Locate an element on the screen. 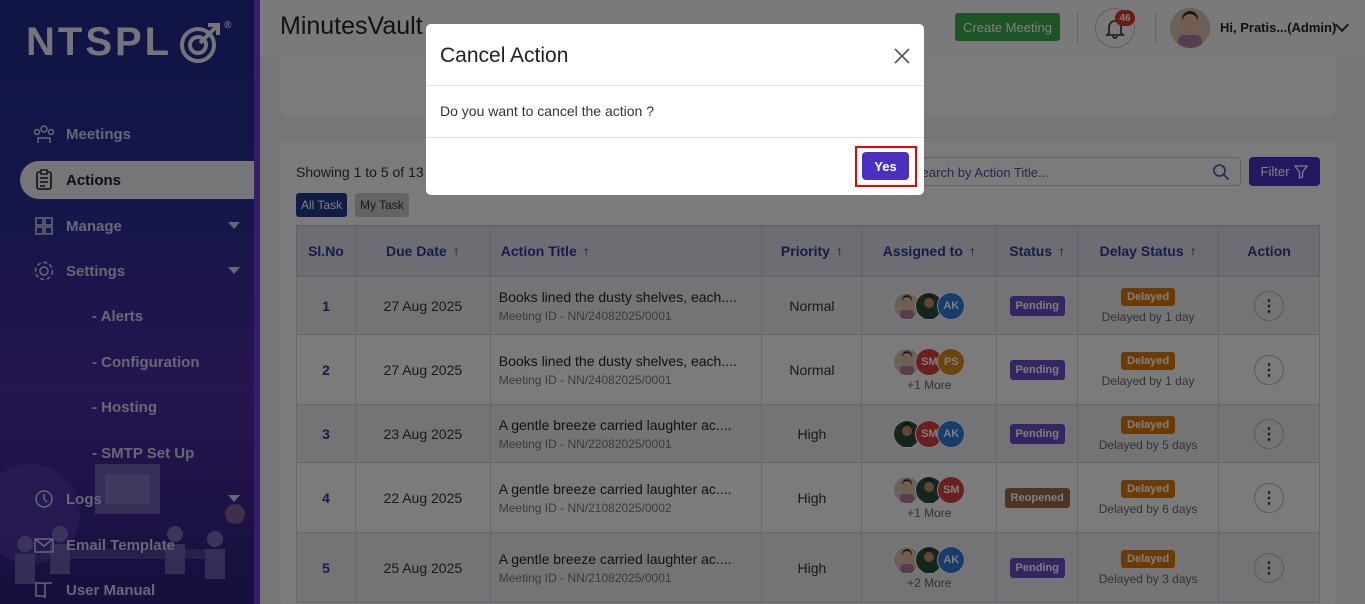  dialog-title: Cancel Action is located at coordinates (504, 55).